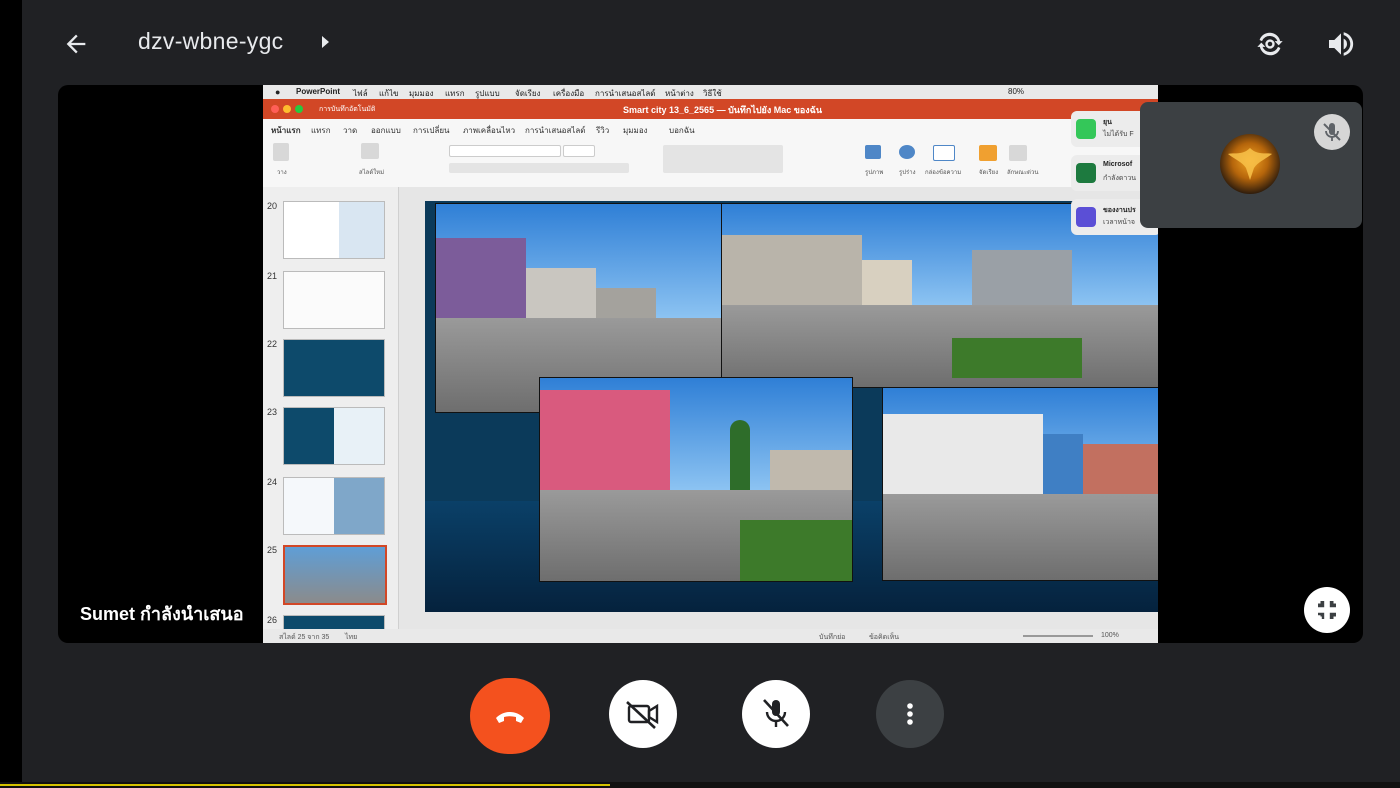  Describe the element at coordinates (211, 41) in the screenshot. I see `meeting-code: dzv-wbne-ygc` at that location.